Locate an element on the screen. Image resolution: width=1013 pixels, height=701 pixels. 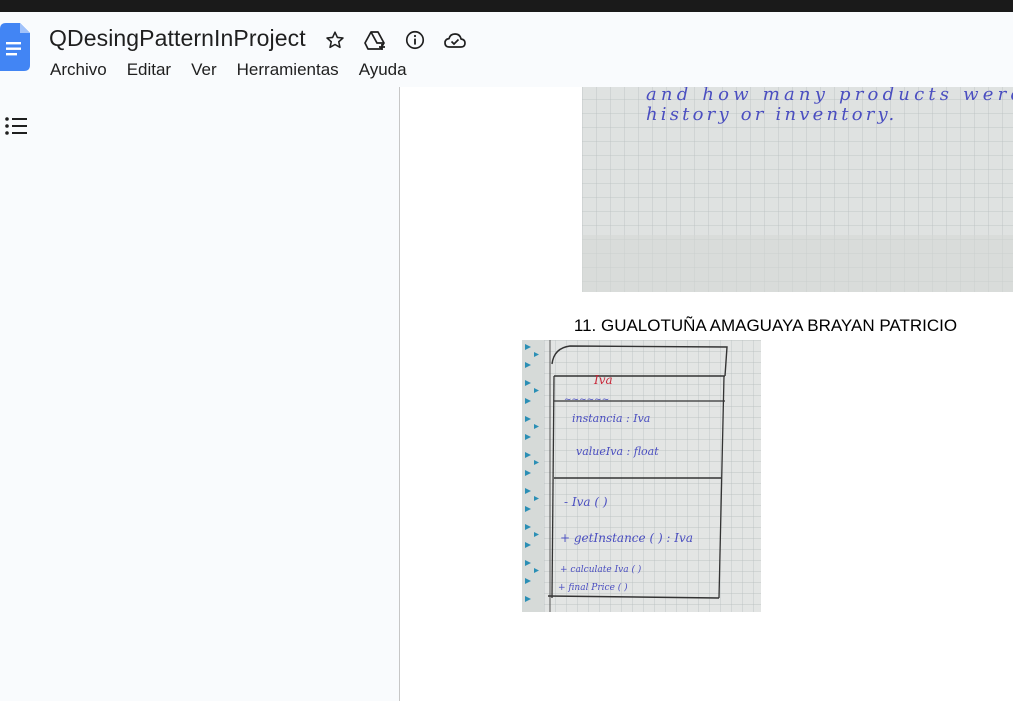
uml-attribute-scribble: ~~~~~~ is located at coordinates (586, 400).